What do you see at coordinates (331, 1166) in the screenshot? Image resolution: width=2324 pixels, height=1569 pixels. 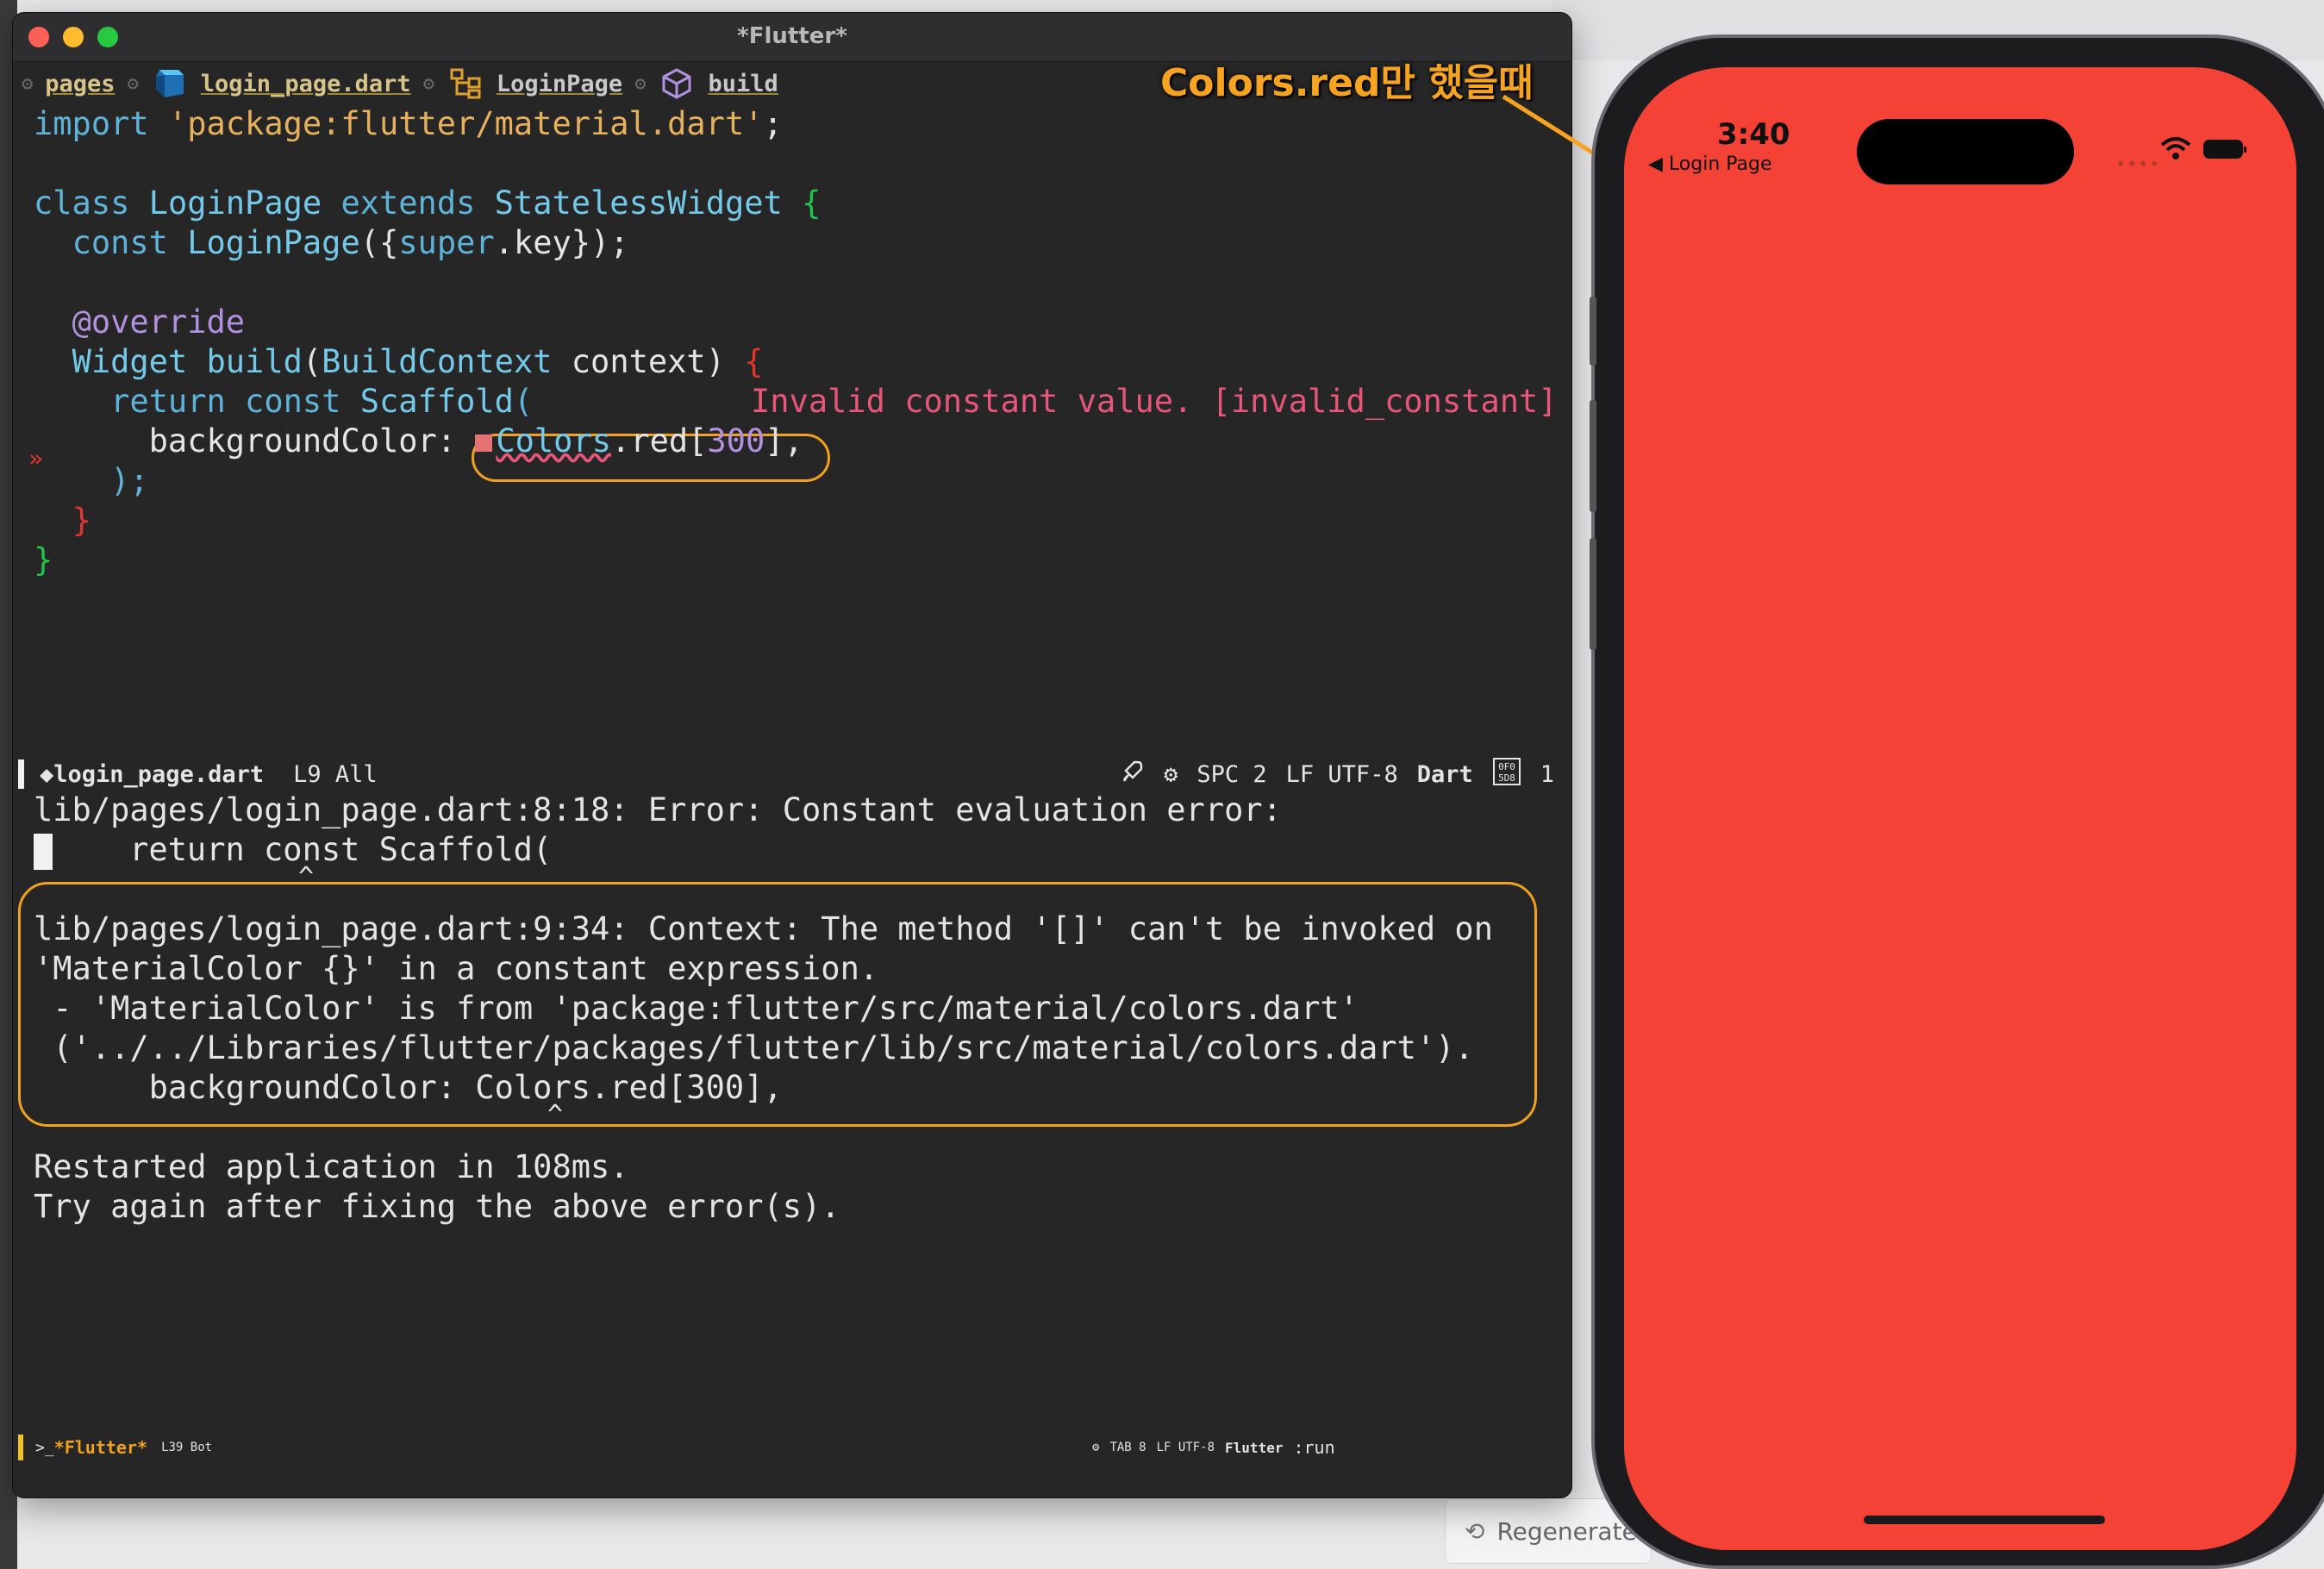 I see `output-line: Restarted application in 108ms.` at bounding box center [331, 1166].